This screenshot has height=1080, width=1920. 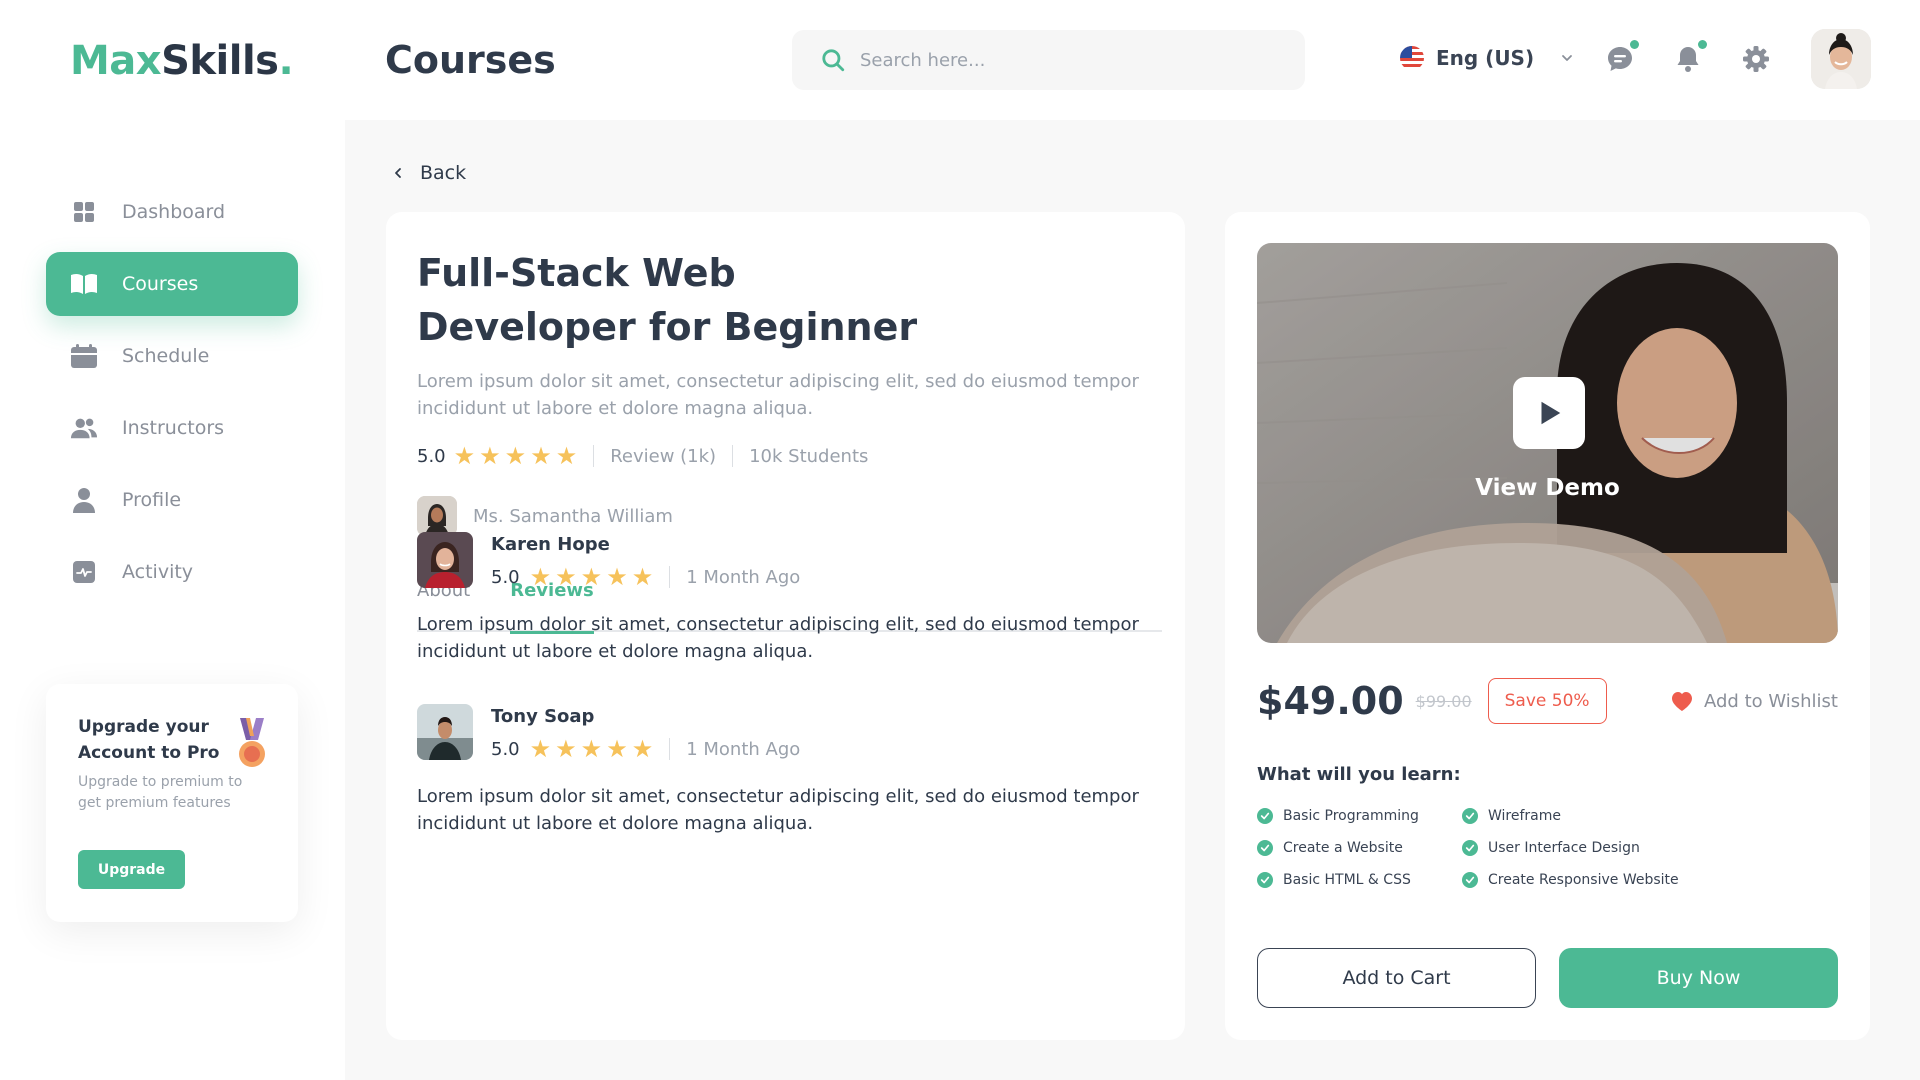 I want to click on dashboard-icon, so click(x=84, y=212).